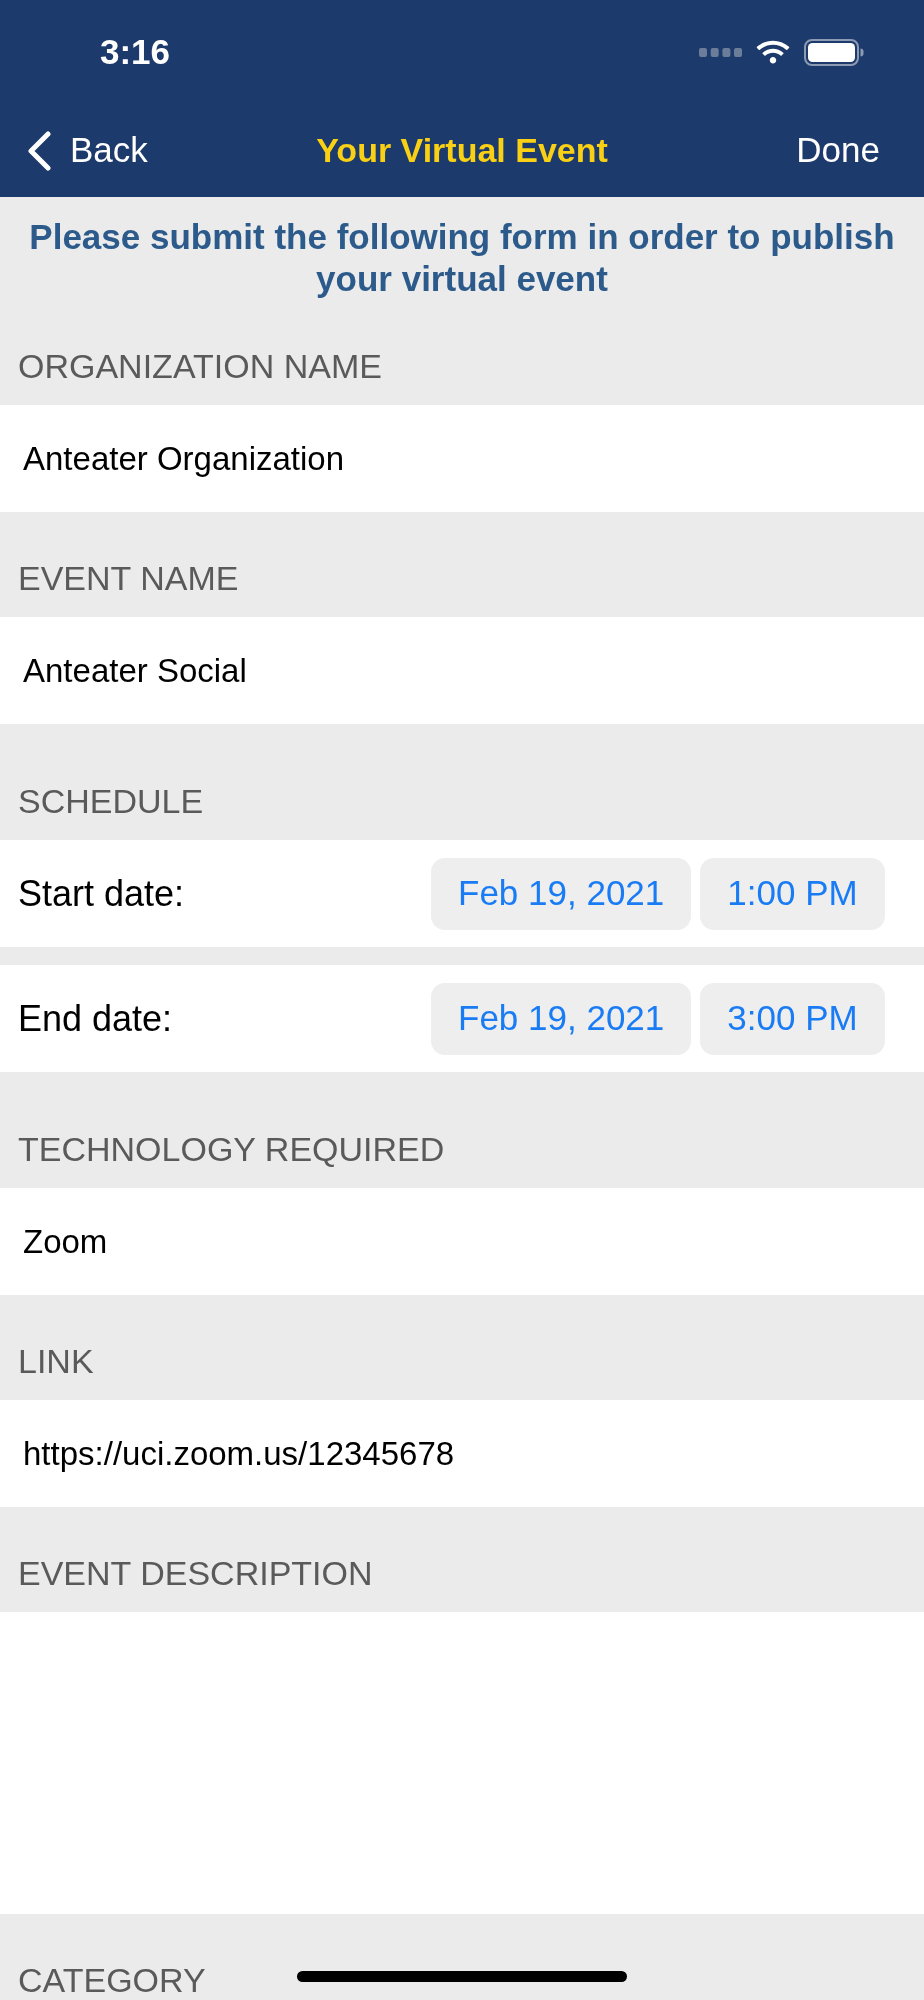 This screenshot has width=924, height=2000. What do you see at coordinates (773, 52) in the screenshot?
I see `wifi-icon` at bounding box center [773, 52].